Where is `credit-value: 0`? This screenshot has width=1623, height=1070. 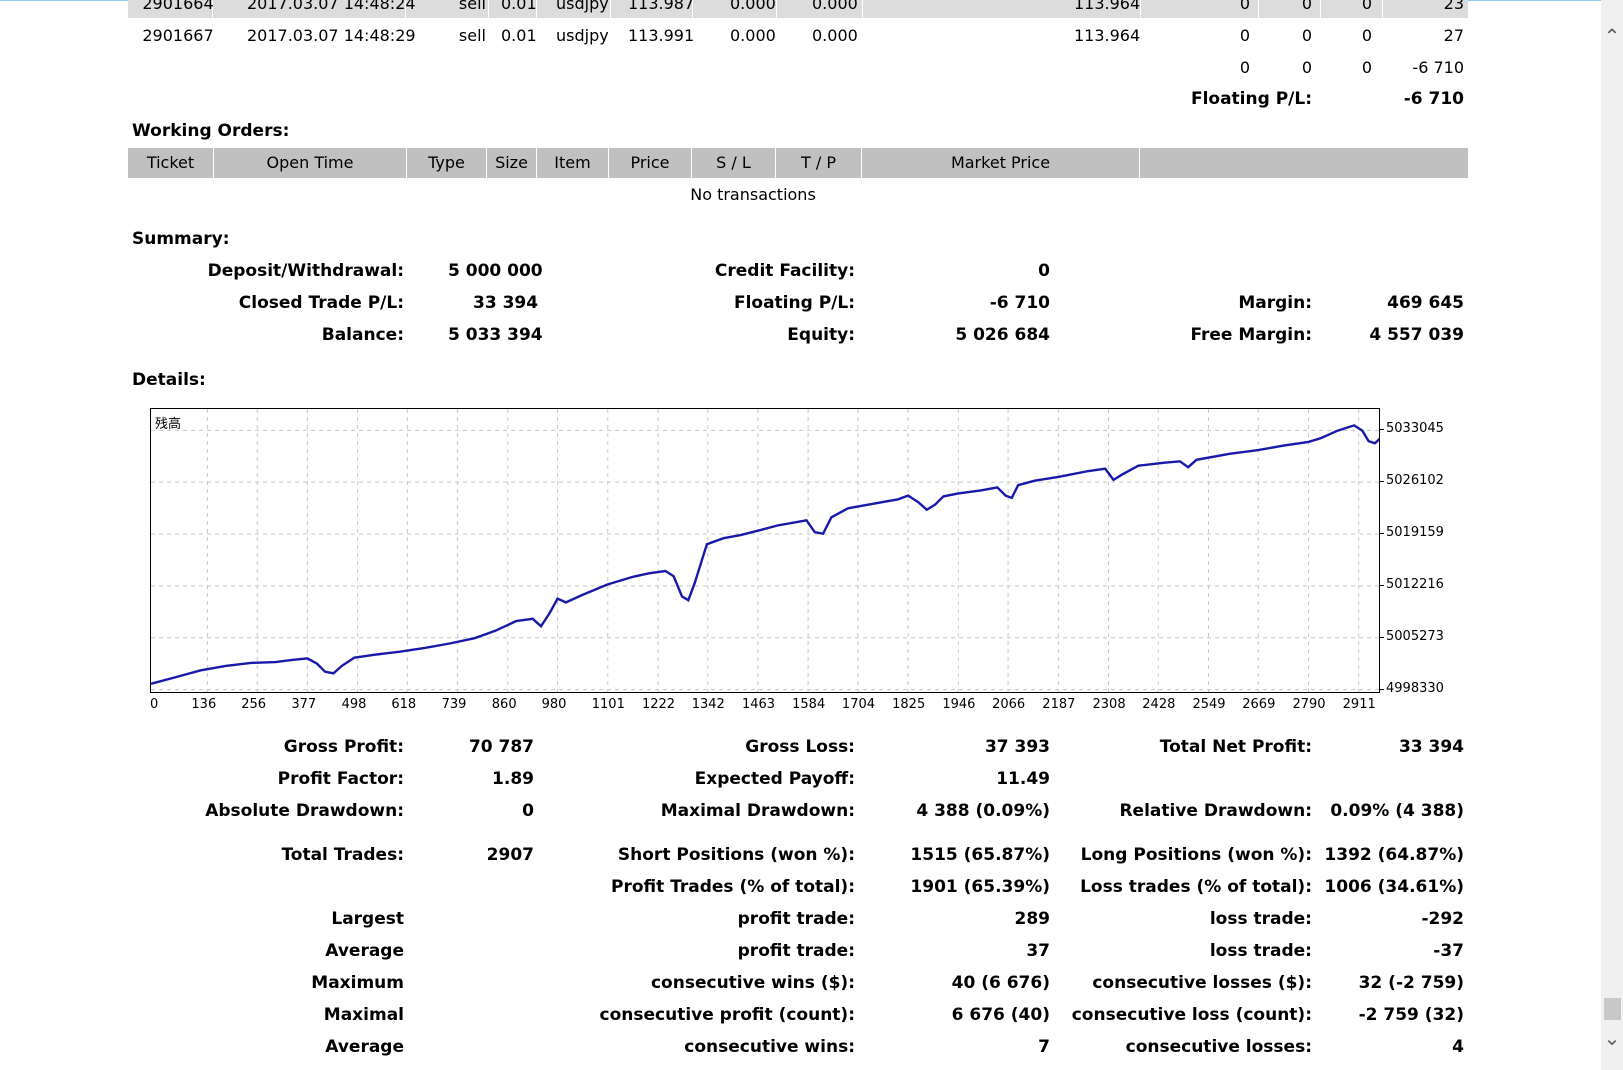 credit-value: 0 is located at coordinates (1044, 271).